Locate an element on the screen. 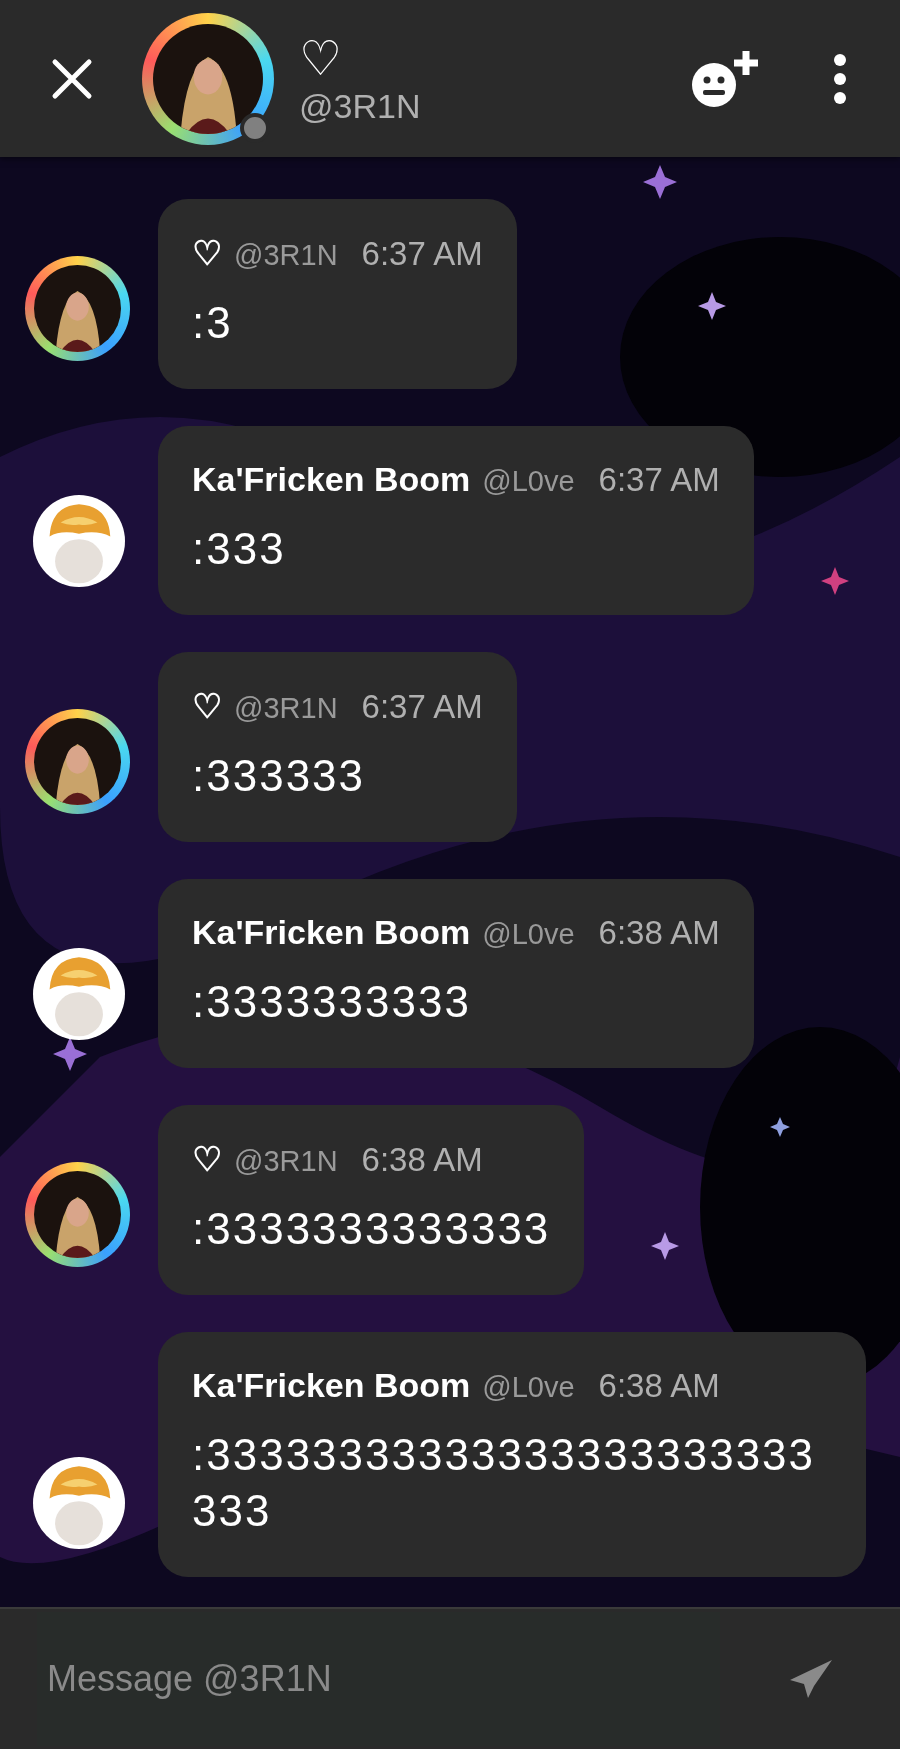  send-icon is located at coordinates (811, 1679).